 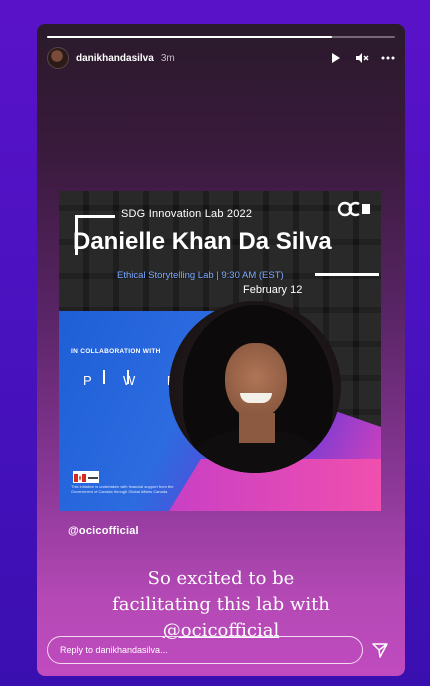 What do you see at coordinates (221, 58) in the screenshot?
I see `story-header: danikhandasilva 3m` at bounding box center [221, 58].